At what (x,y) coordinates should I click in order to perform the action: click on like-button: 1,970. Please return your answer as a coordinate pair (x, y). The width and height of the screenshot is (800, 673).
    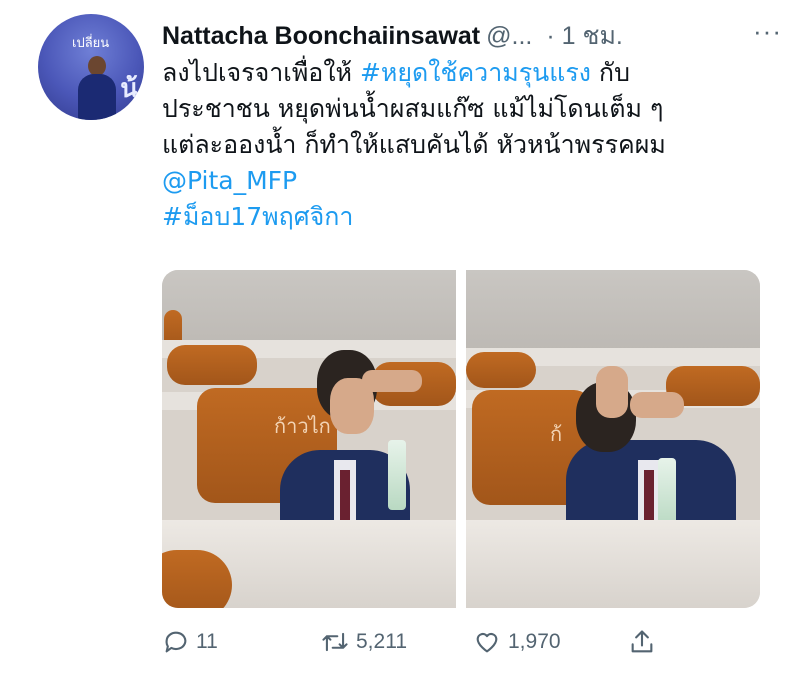
    Looking at the image, I should click on (516, 642).